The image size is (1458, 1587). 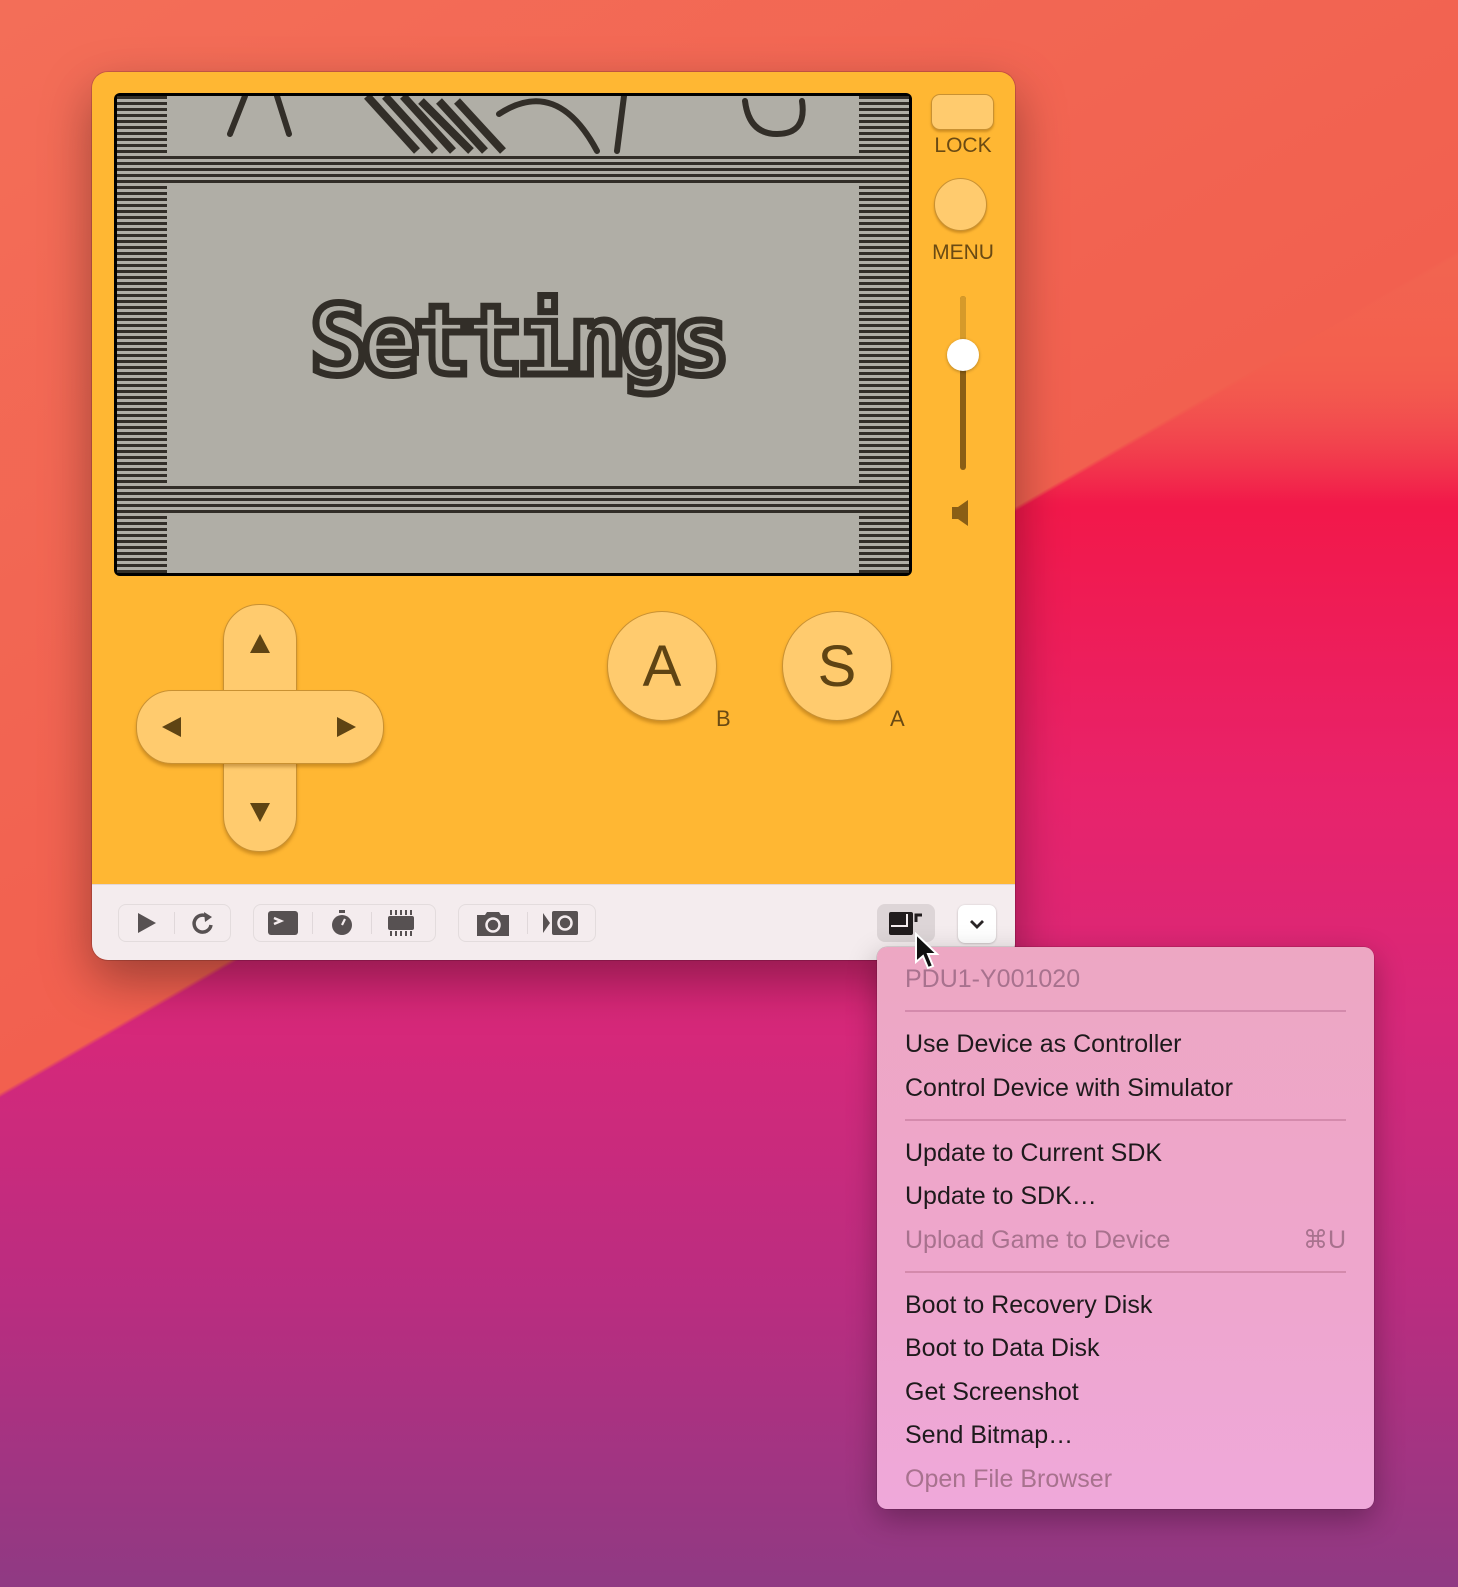 What do you see at coordinates (1038, 1240) in the screenshot?
I see `menu-item-label: Upload Game to Device` at bounding box center [1038, 1240].